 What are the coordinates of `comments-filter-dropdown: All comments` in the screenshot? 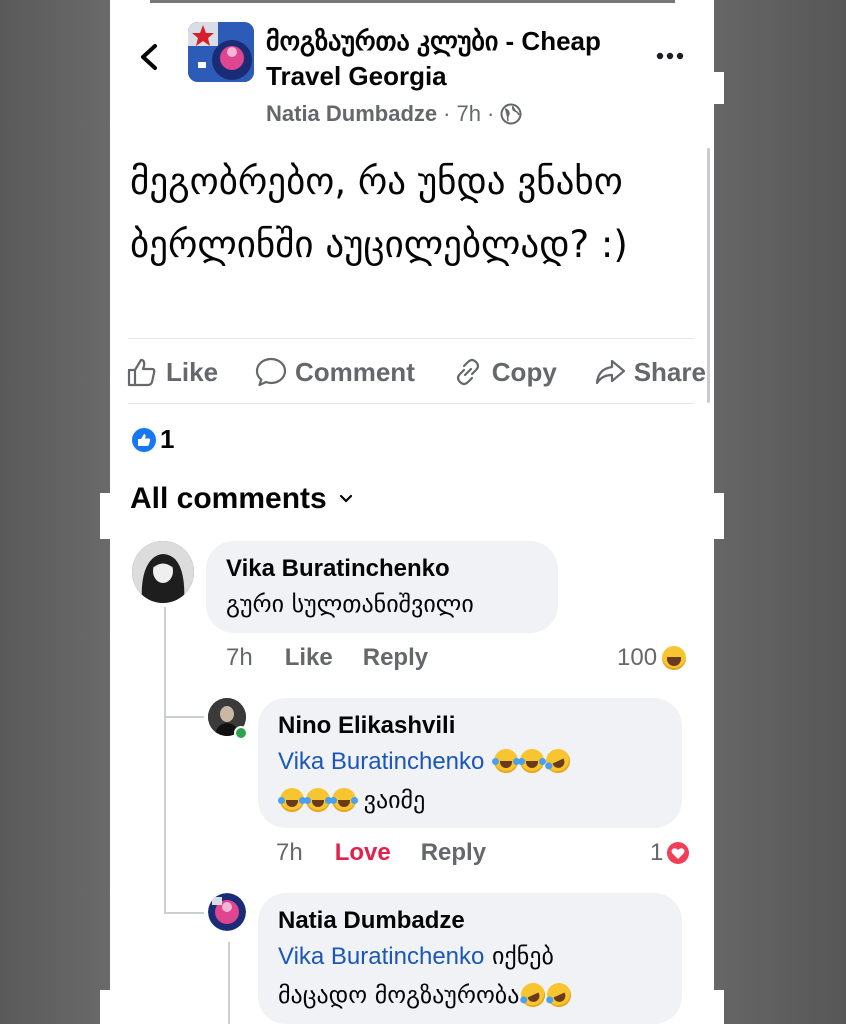 It's located at (241, 499).